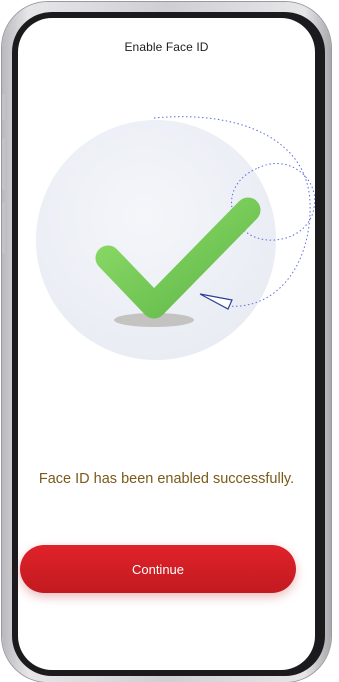 This screenshot has width=339, height=682. Describe the element at coordinates (3, 228) in the screenshot. I see `volume-down-button` at that location.